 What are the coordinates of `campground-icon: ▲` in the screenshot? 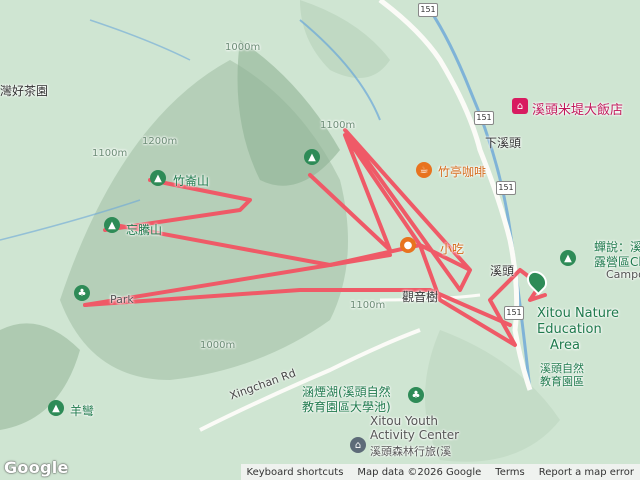 It's located at (568, 258).